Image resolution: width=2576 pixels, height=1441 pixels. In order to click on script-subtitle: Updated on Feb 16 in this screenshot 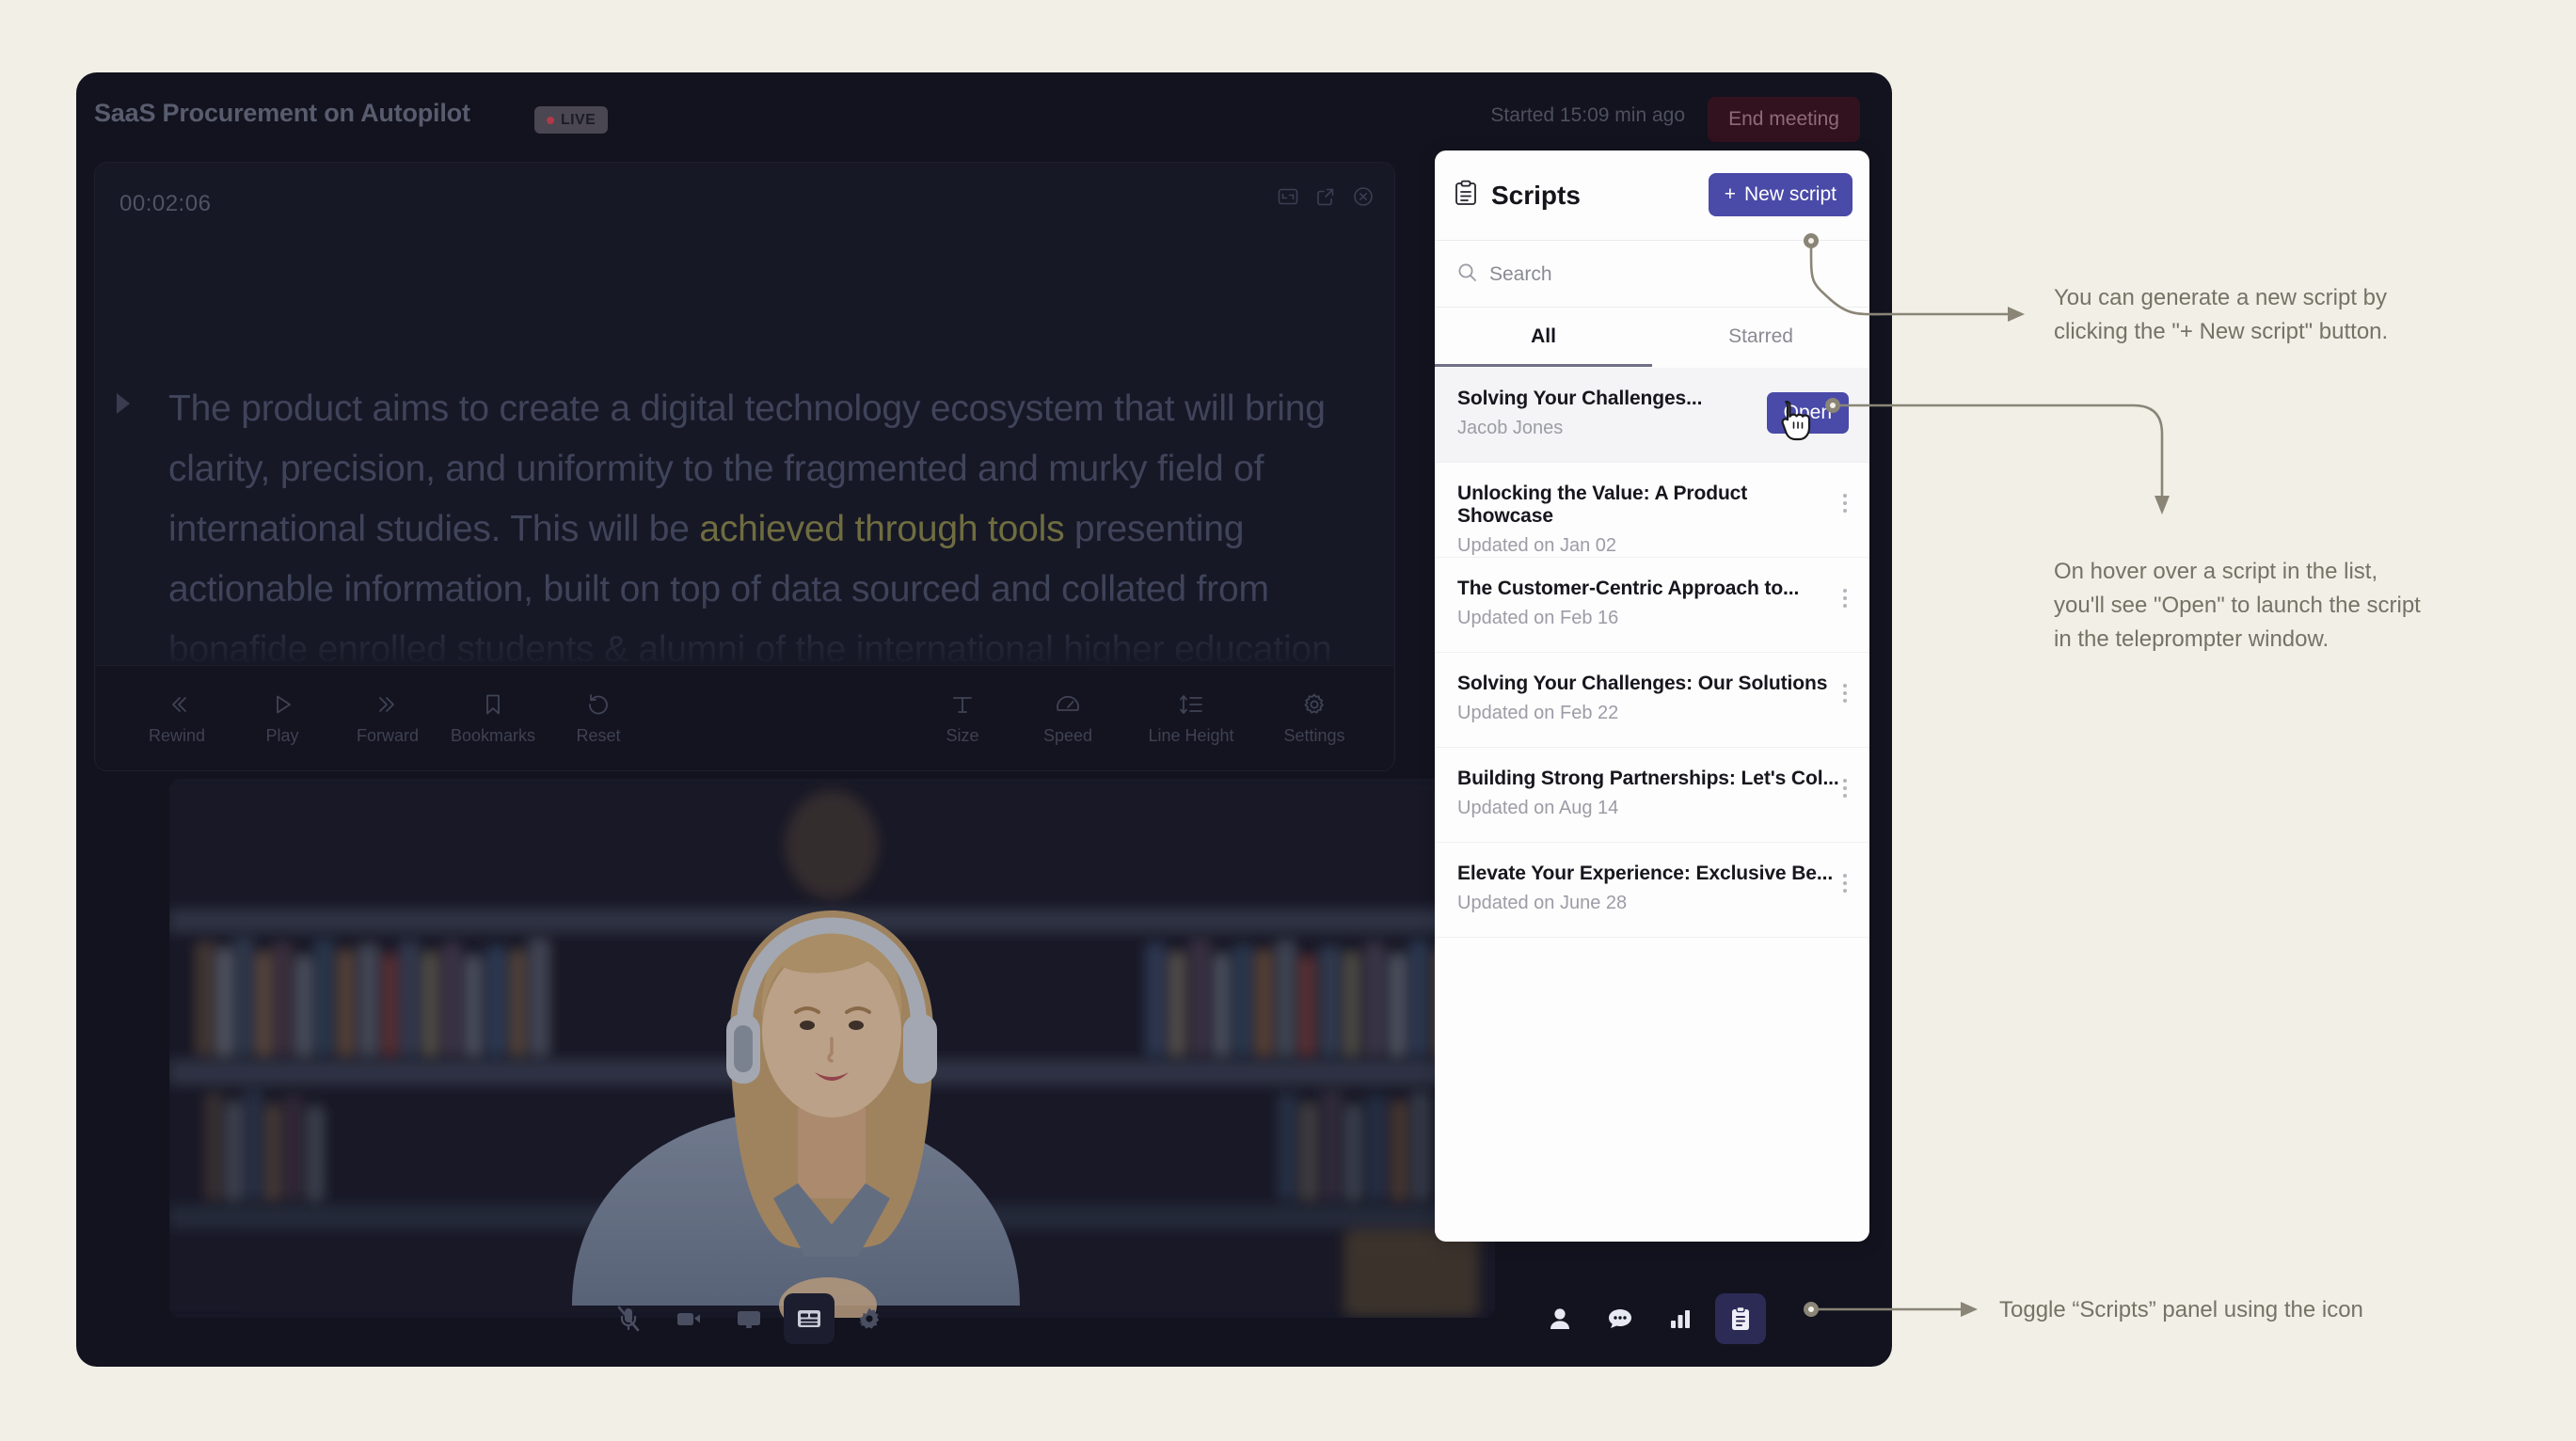, I will do `click(1538, 618)`.